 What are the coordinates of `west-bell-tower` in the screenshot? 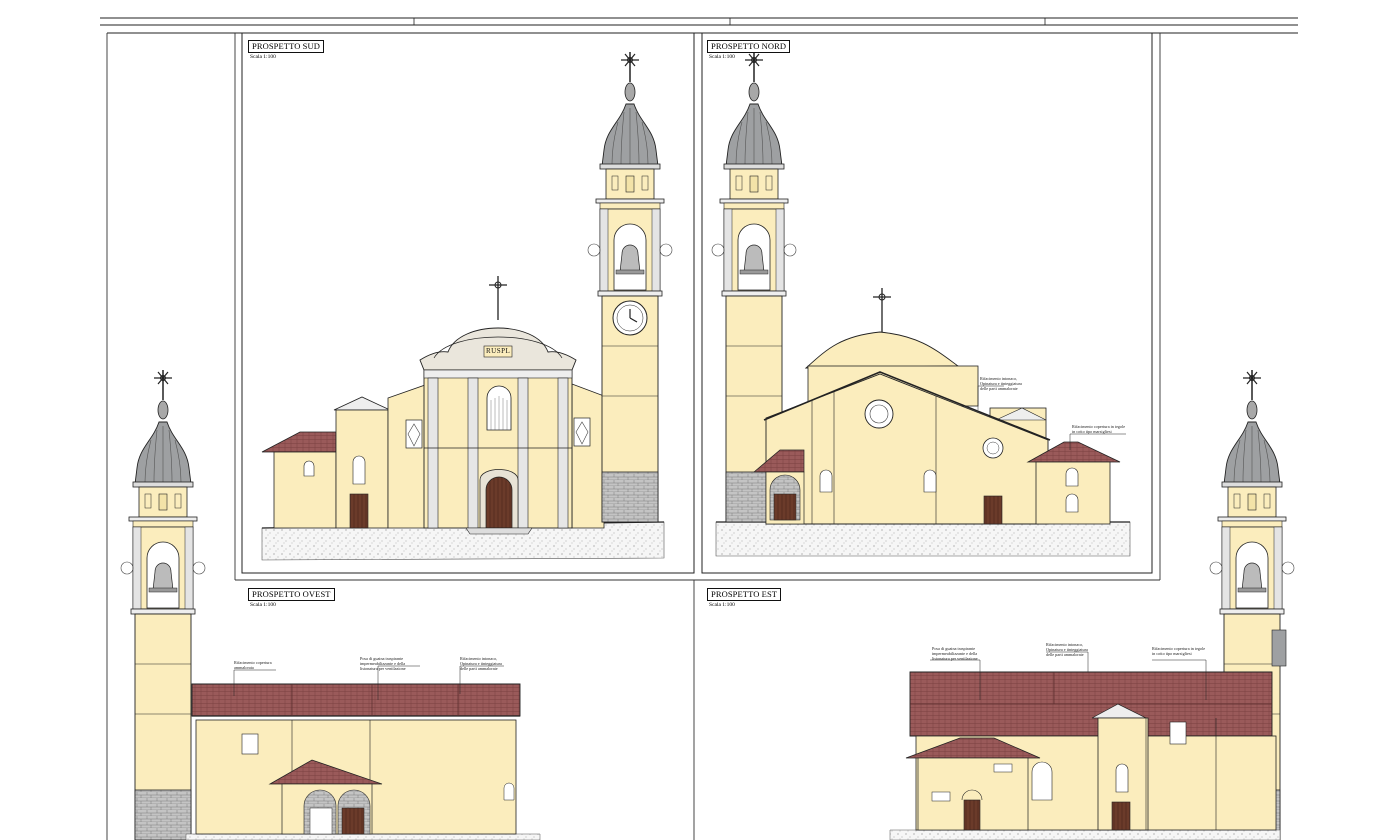 It's located at (163, 604).